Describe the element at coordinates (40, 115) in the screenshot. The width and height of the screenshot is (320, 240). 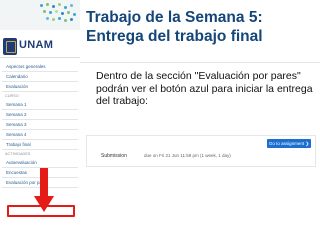
I see `sidebar-item-semana-2: Semana 2` at that location.